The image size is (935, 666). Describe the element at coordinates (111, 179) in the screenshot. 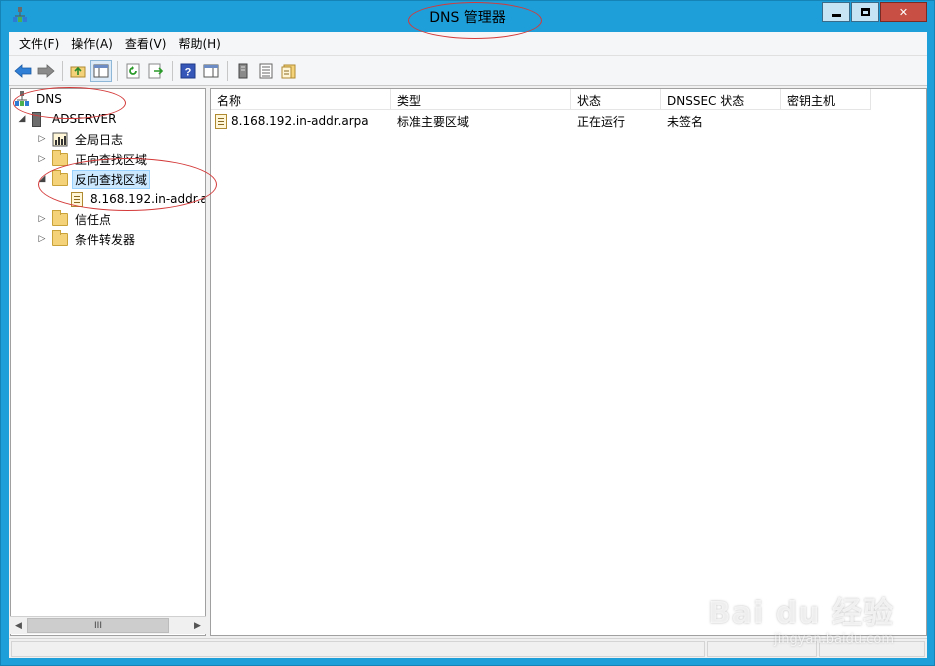

I see `tree-label: 反向查找区域` at that location.